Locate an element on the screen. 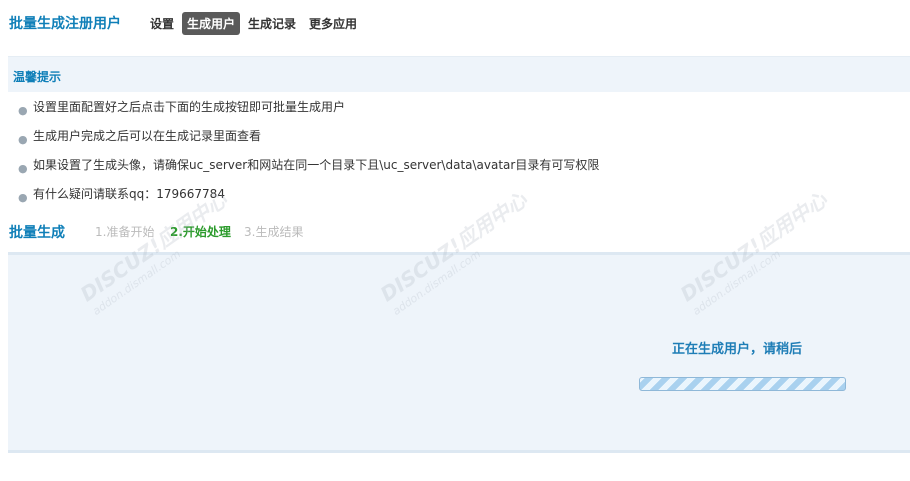  nav-item-generate-users: 生成用户 is located at coordinates (211, 23).